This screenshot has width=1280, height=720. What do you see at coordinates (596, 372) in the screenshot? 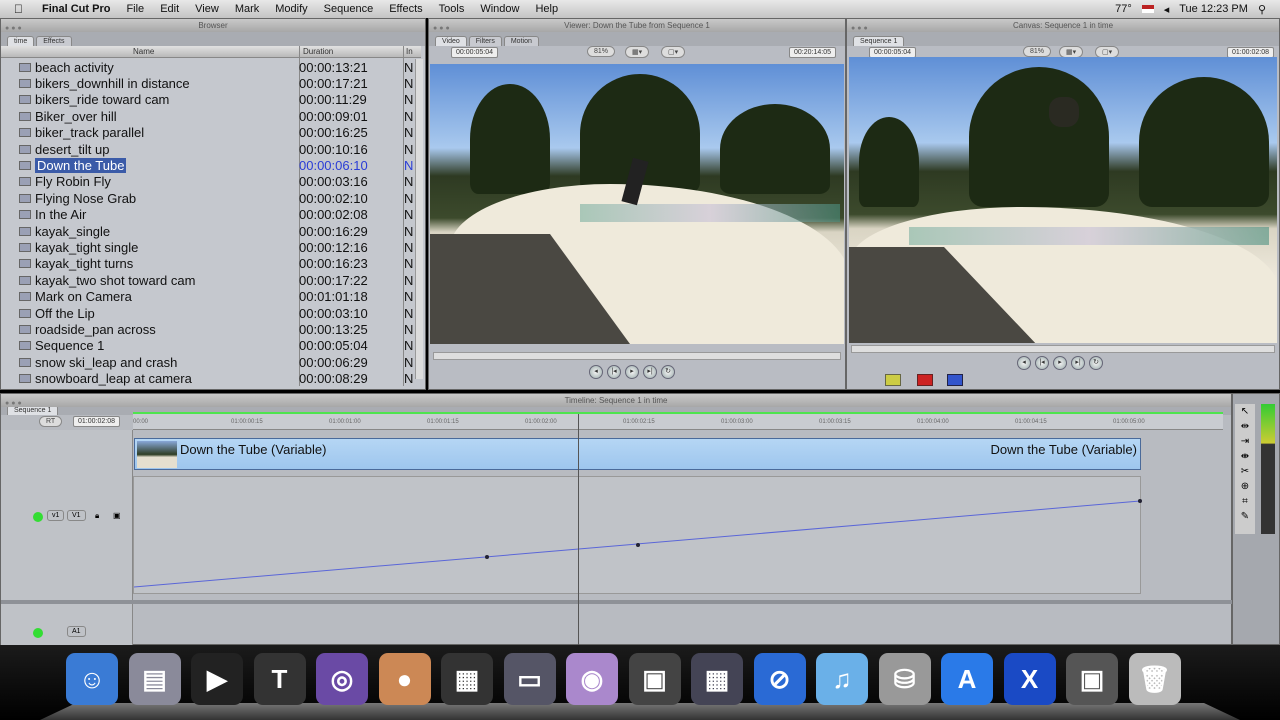
I see `play-in-out-icon: ◂` at bounding box center [596, 372].